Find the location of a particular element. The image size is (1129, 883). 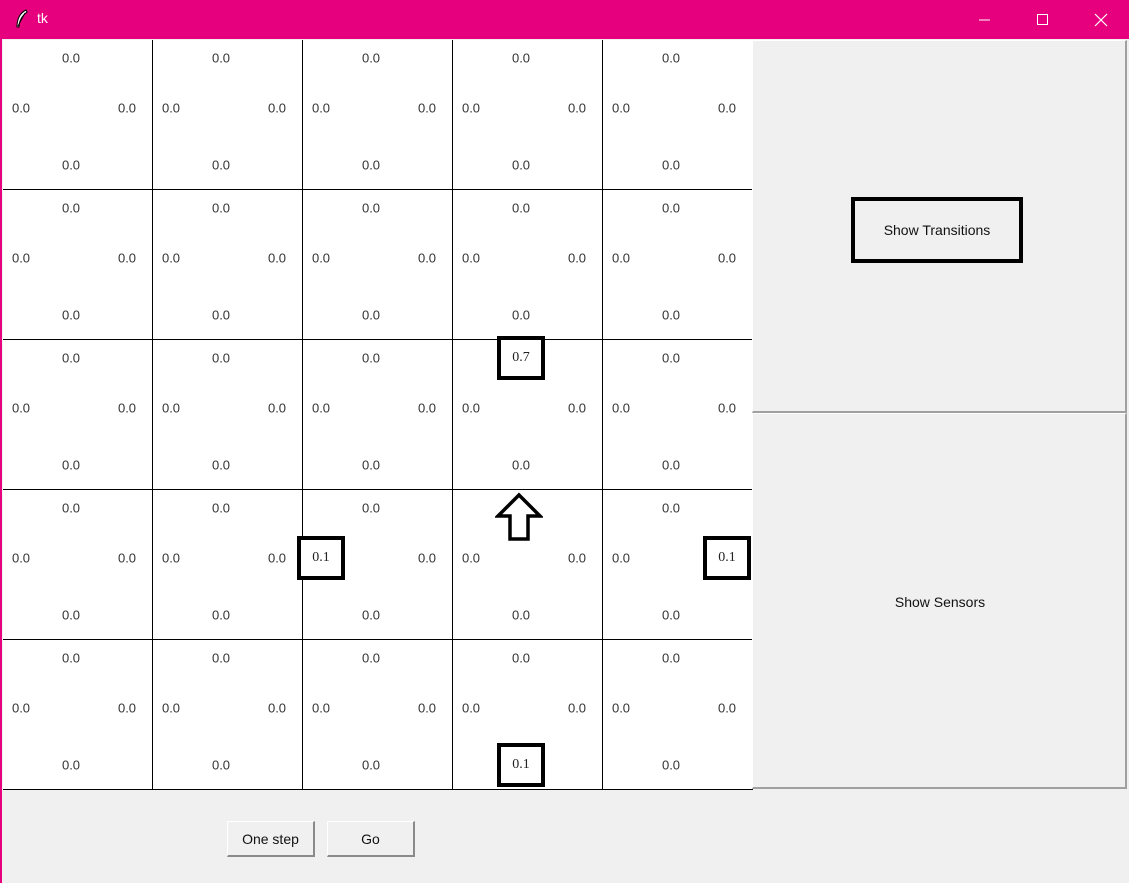

one-step-button: One step is located at coordinates (271, 839).